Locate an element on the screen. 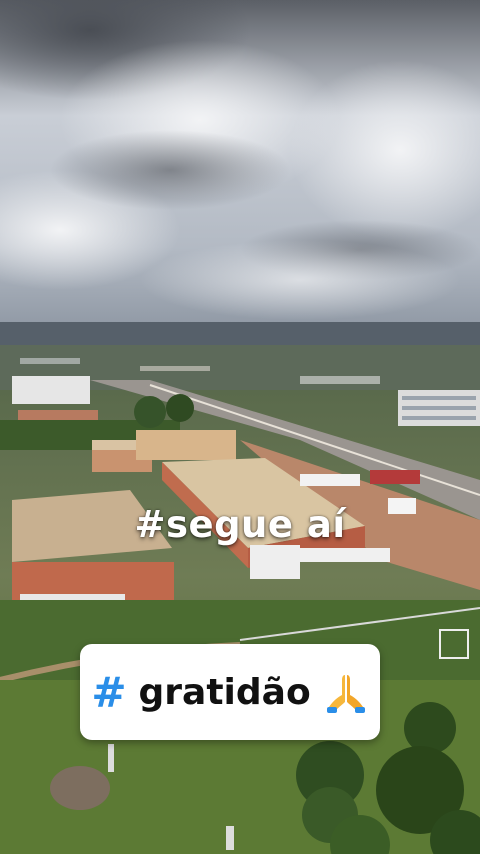  white-building is located at coordinates (51, 390).